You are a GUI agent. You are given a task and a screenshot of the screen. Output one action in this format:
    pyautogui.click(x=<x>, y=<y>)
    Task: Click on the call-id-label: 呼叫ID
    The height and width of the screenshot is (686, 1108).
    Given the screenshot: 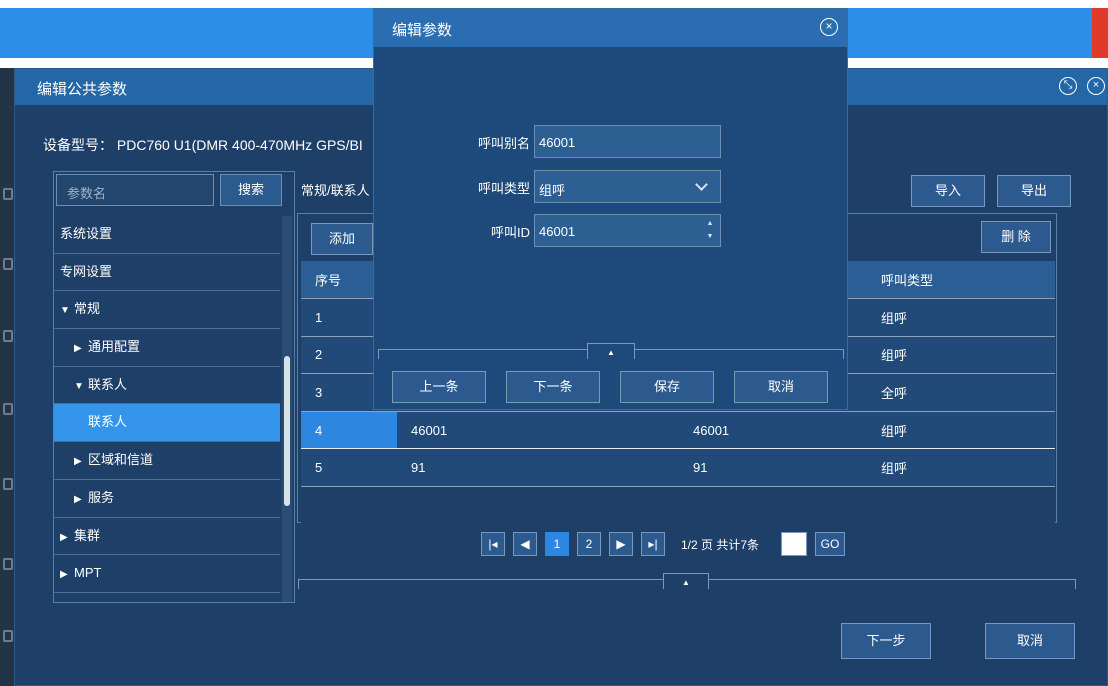 What is the action you would take?
    pyautogui.click(x=510, y=232)
    